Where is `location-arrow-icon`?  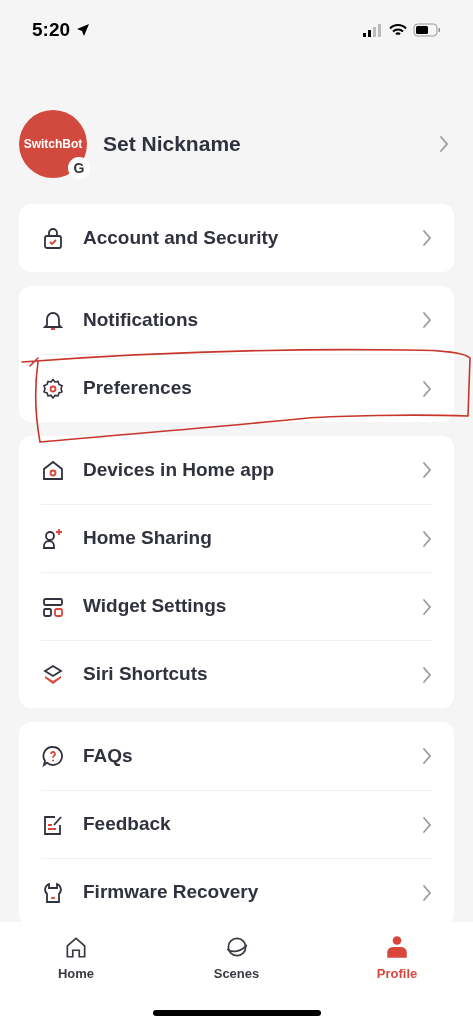
location-arrow-icon is located at coordinates (83, 30).